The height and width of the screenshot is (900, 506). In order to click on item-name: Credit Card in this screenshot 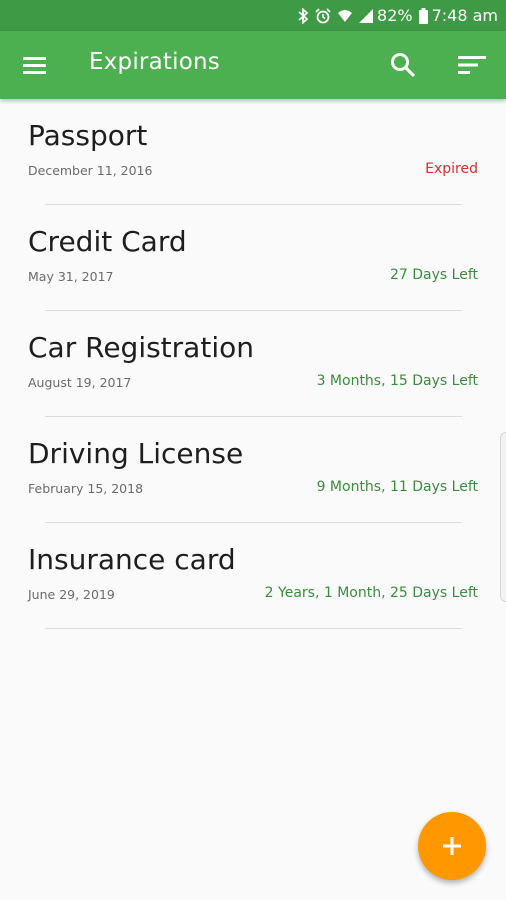, I will do `click(107, 241)`.